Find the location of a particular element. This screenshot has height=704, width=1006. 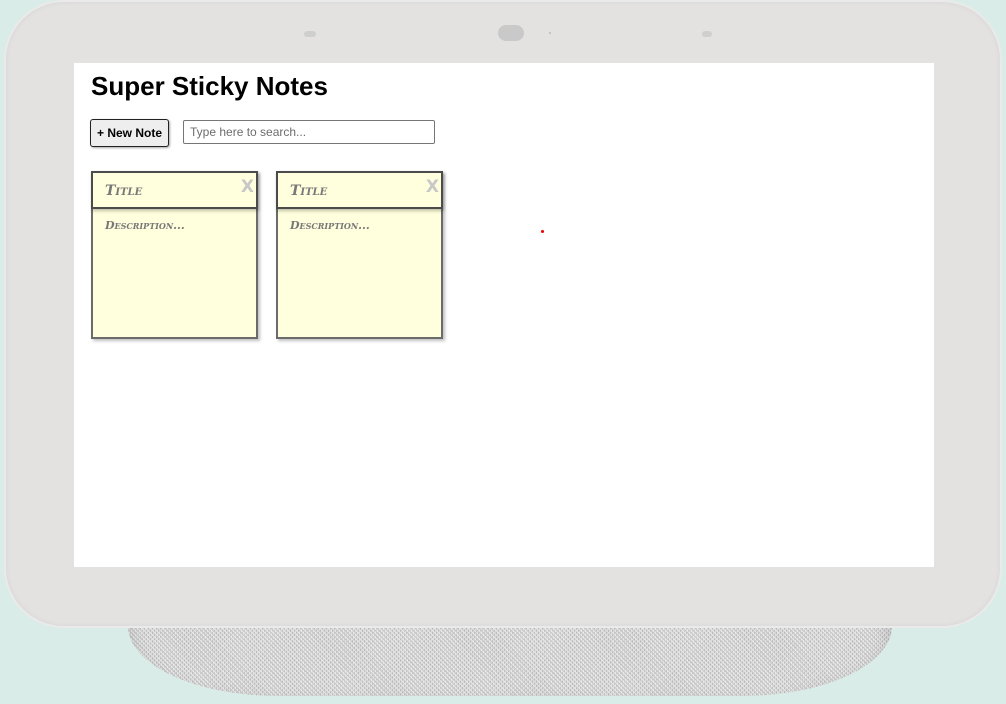

search-input is located at coordinates (309, 132).